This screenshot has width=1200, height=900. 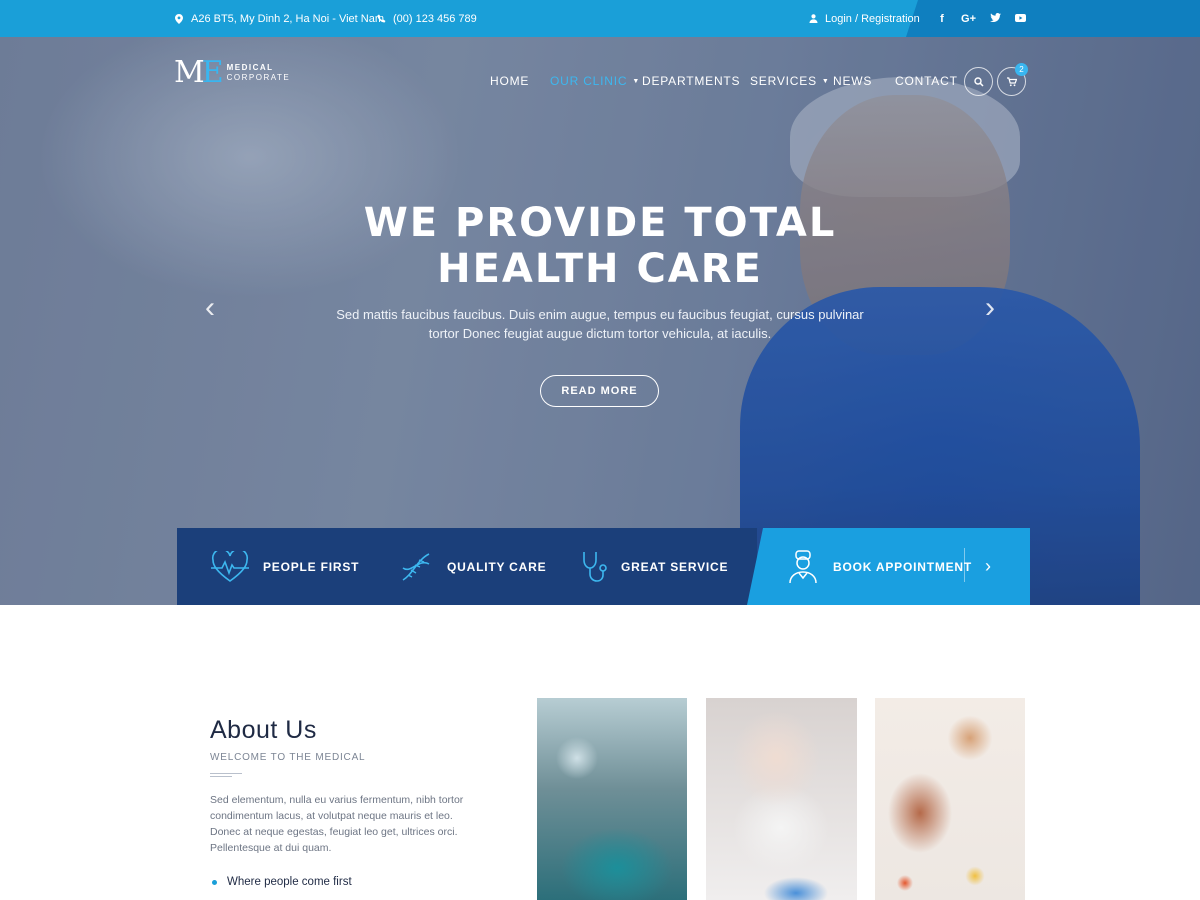 I want to click on search-icon, so click(x=978, y=81).